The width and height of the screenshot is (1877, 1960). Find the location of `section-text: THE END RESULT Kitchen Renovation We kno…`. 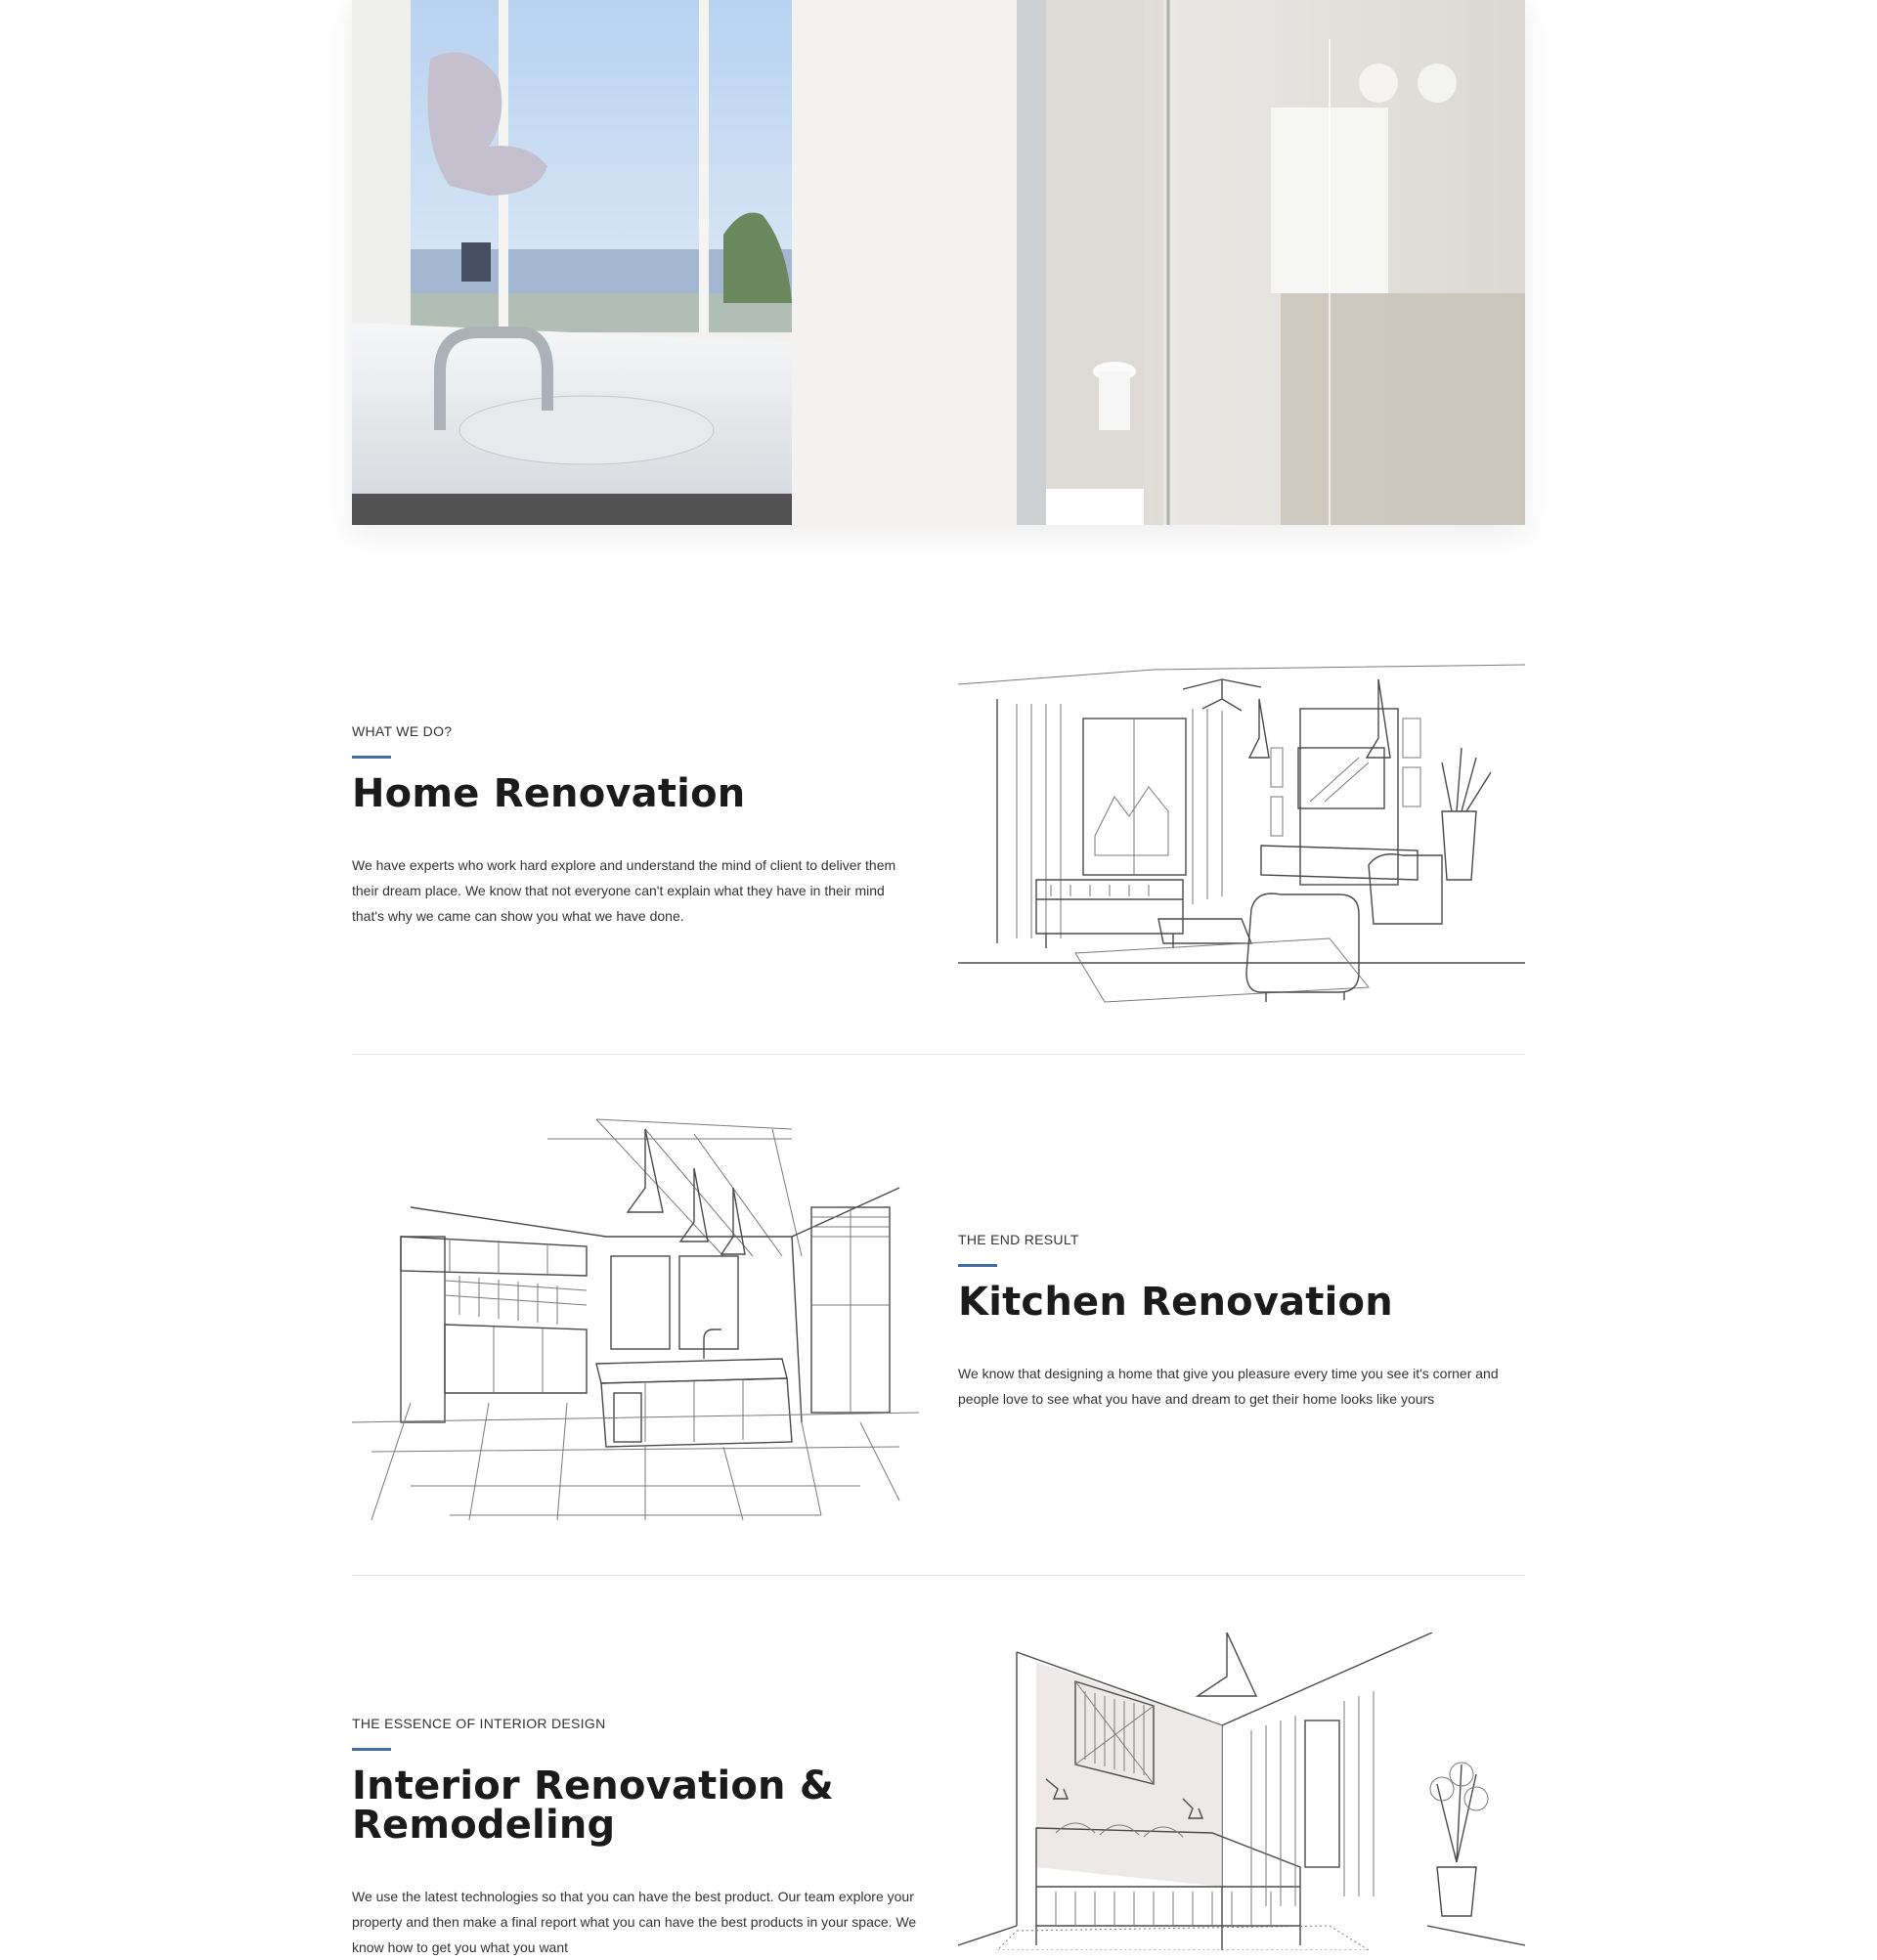

section-text: THE END RESULT Kitchen Renovation We kno… is located at coordinates (1241, 1322).